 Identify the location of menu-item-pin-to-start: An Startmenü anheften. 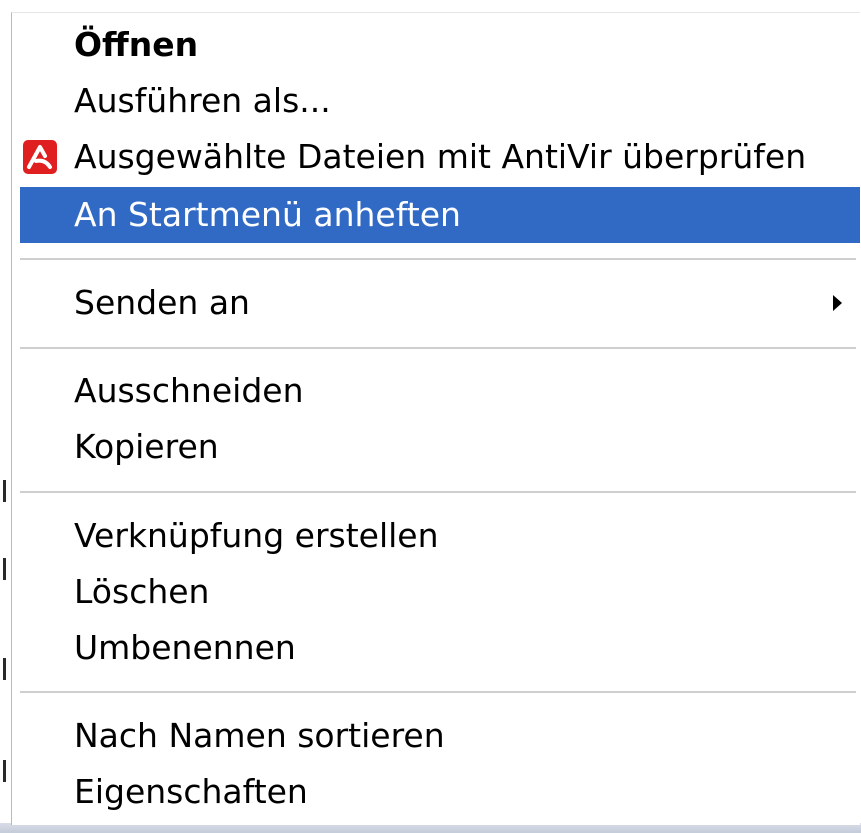
(440, 215).